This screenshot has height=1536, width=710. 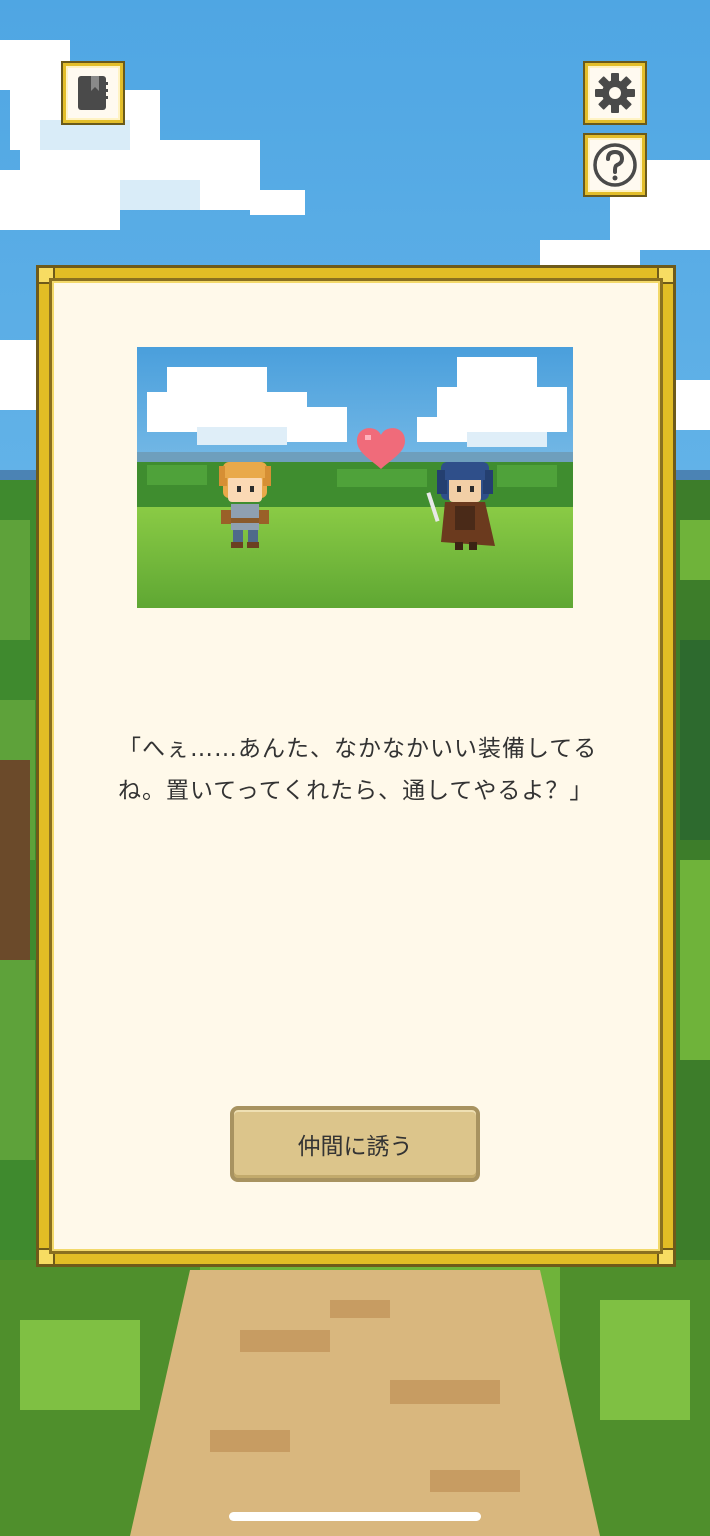 I want to click on help-button, so click(x=615, y=165).